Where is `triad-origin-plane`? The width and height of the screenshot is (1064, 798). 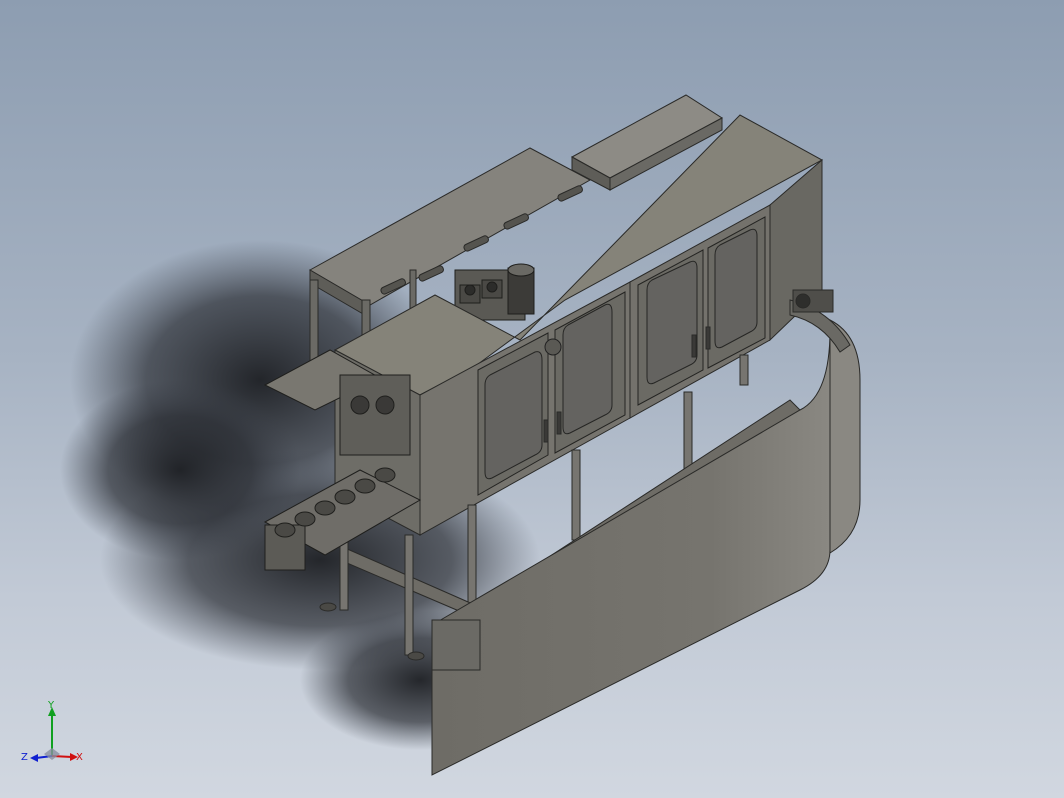
triad-origin-plane is located at coordinates (52, 754).